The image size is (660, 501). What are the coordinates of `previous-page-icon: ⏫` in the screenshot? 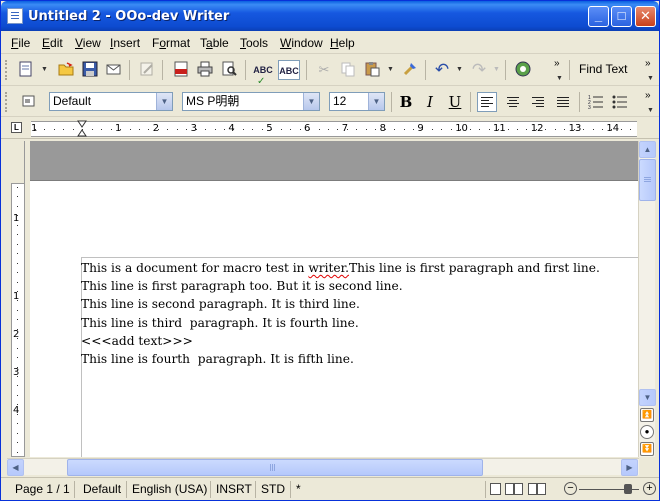 It's located at (647, 415).